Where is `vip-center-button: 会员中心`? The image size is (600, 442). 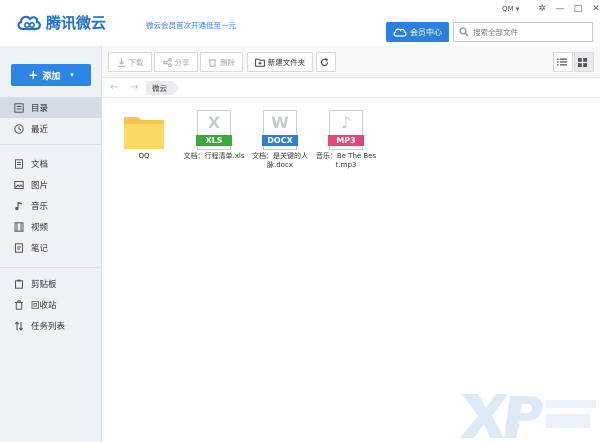
vip-center-button: 会员中心 is located at coordinates (417, 32).